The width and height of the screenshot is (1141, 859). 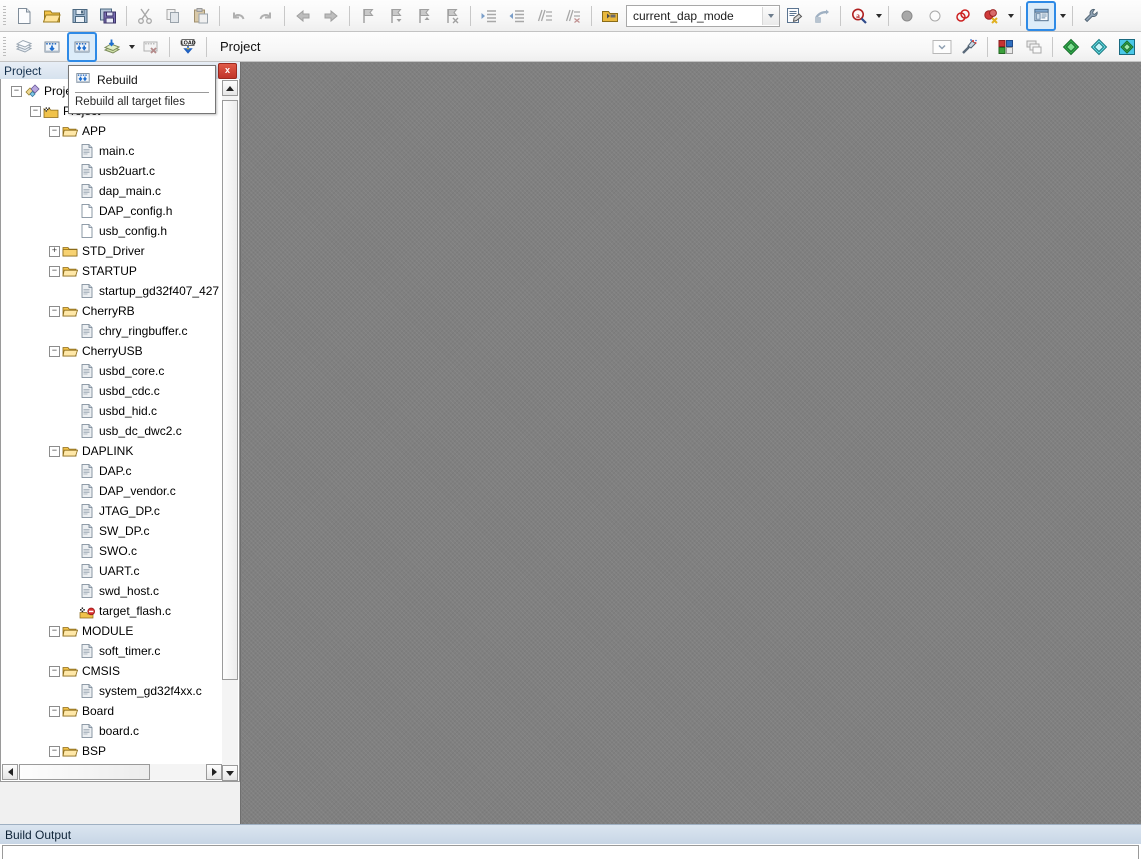 What do you see at coordinates (1041, 15) in the screenshot?
I see `window-layout-icon` at bounding box center [1041, 15].